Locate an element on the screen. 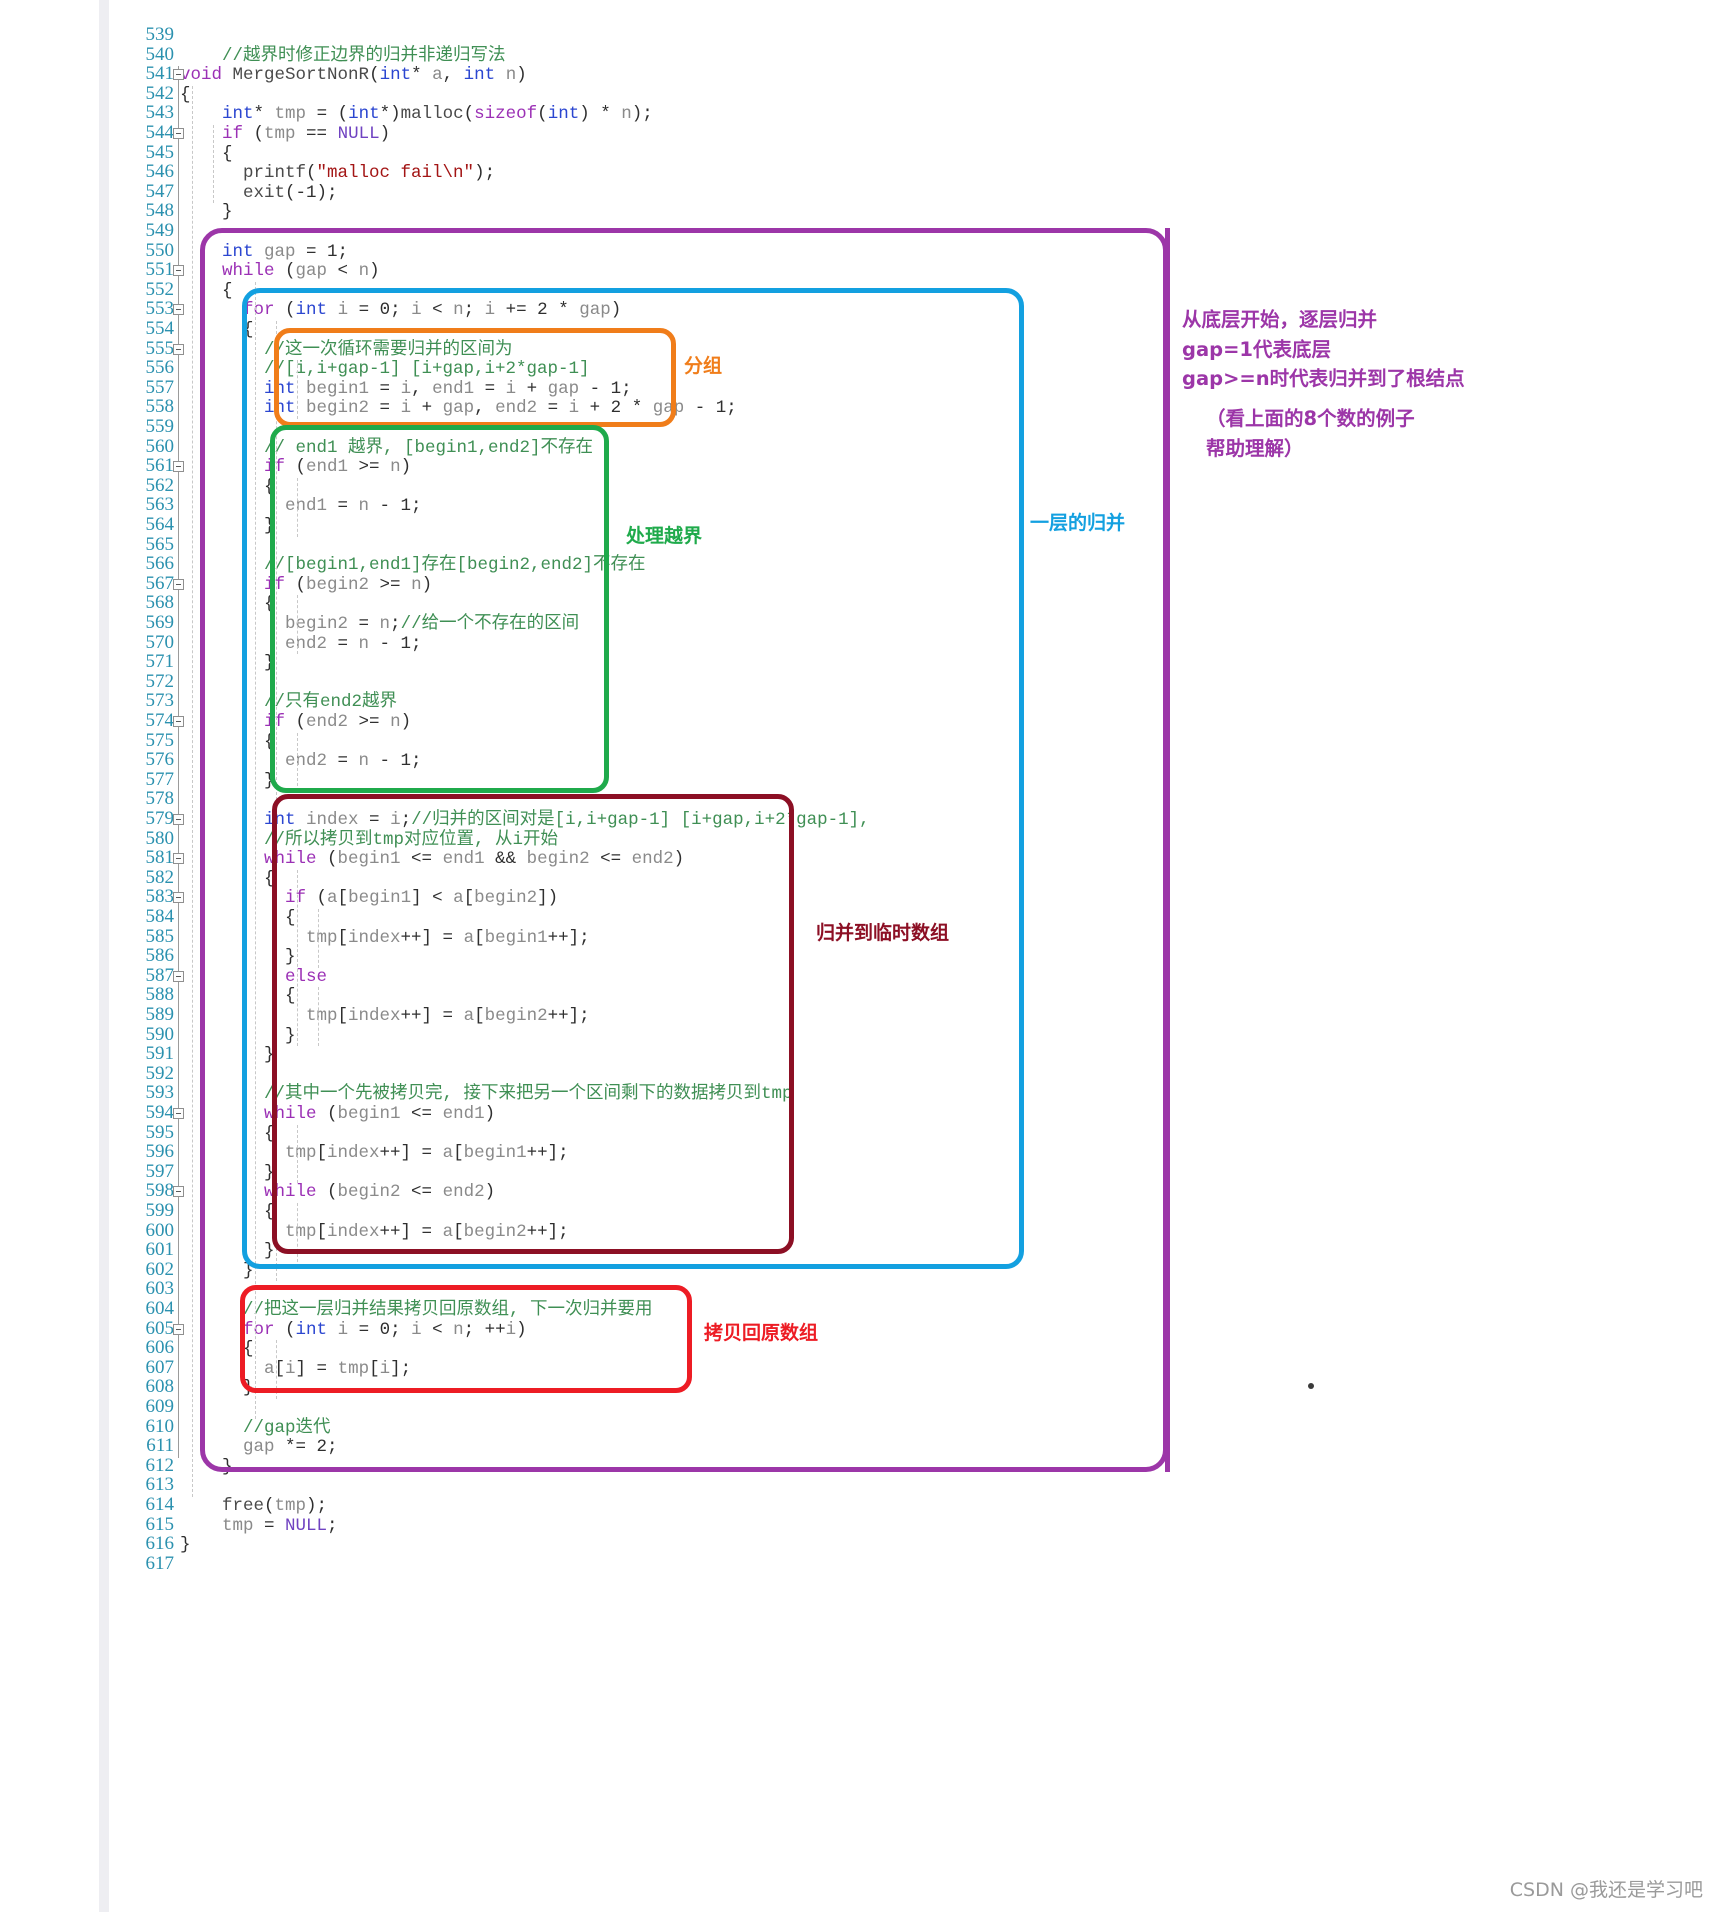 This screenshot has width=1719, height=1912. line-number: 601 is located at coordinates (160, 1250).